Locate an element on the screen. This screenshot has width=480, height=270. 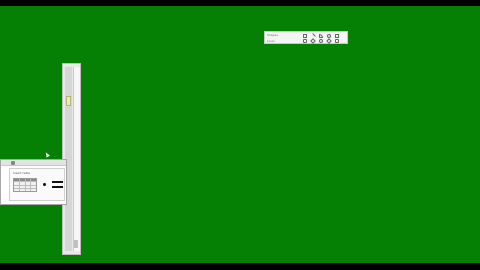
mouse-cursor-icon is located at coordinates (47, 154).